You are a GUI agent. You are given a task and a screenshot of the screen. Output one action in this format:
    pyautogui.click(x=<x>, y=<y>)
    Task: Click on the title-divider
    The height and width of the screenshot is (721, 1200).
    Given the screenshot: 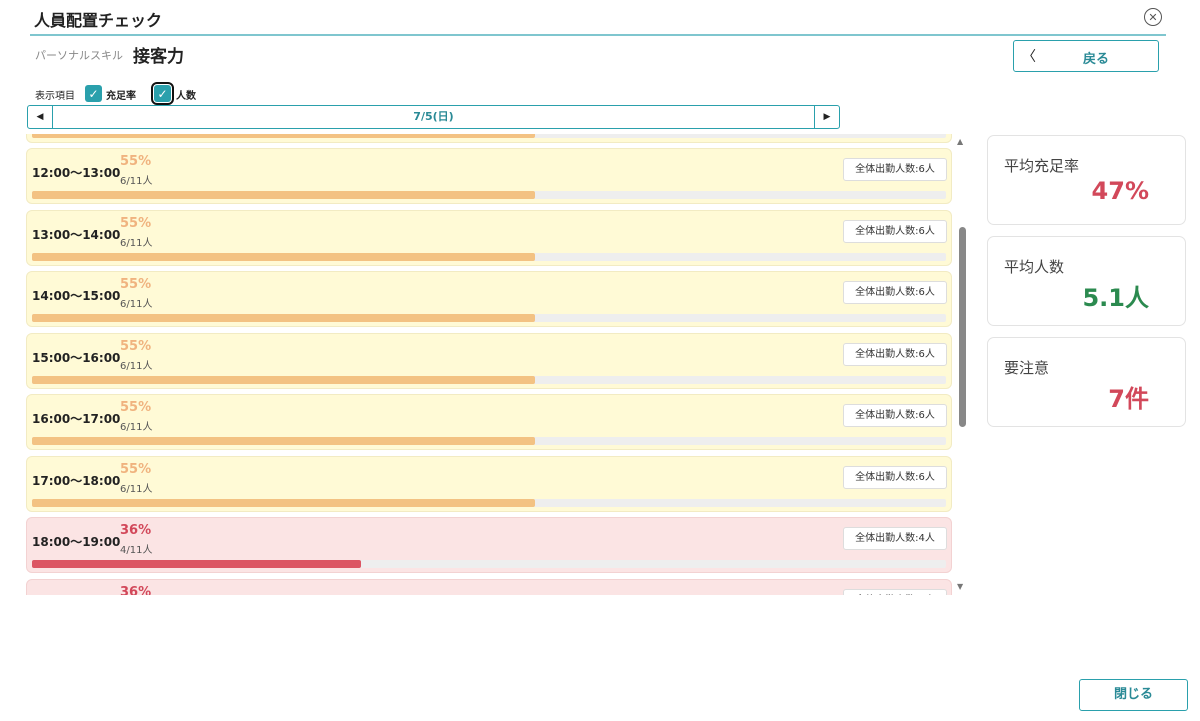 What is the action you would take?
    pyautogui.click(x=598, y=35)
    